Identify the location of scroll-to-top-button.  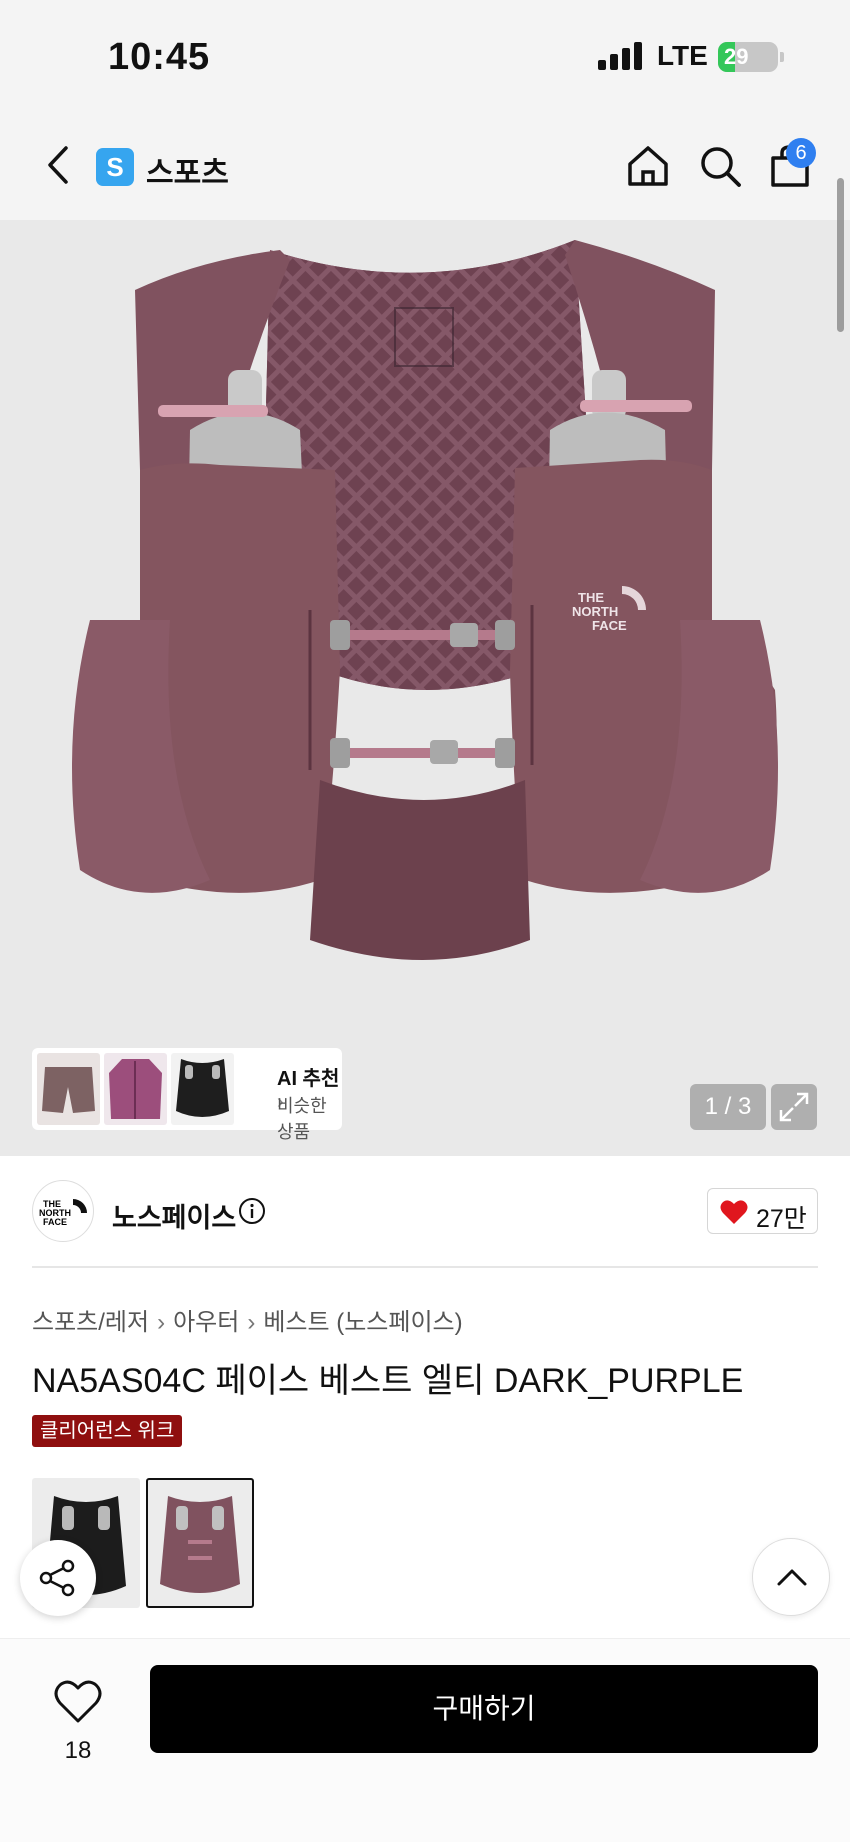
(791, 1577).